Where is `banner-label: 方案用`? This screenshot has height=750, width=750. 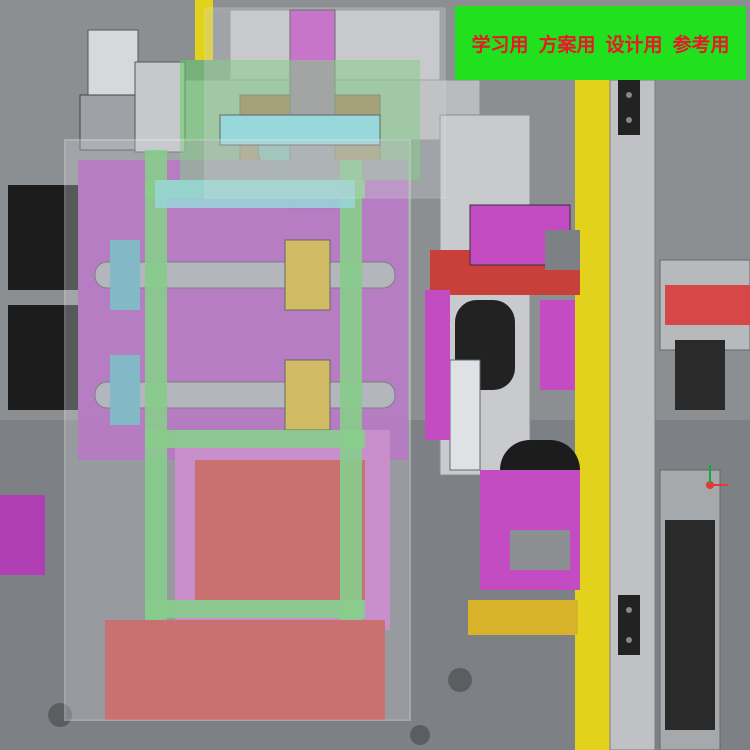
banner-label: 方案用 is located at coordinates (567, 44).